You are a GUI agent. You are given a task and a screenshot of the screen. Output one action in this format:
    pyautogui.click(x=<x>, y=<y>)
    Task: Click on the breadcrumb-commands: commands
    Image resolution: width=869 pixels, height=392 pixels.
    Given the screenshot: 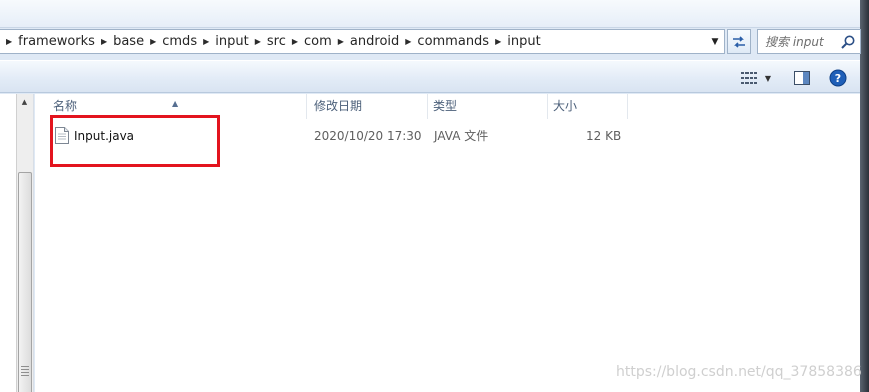 What is the action you would take?
    pyautogui.click(x=453, y=41)
    